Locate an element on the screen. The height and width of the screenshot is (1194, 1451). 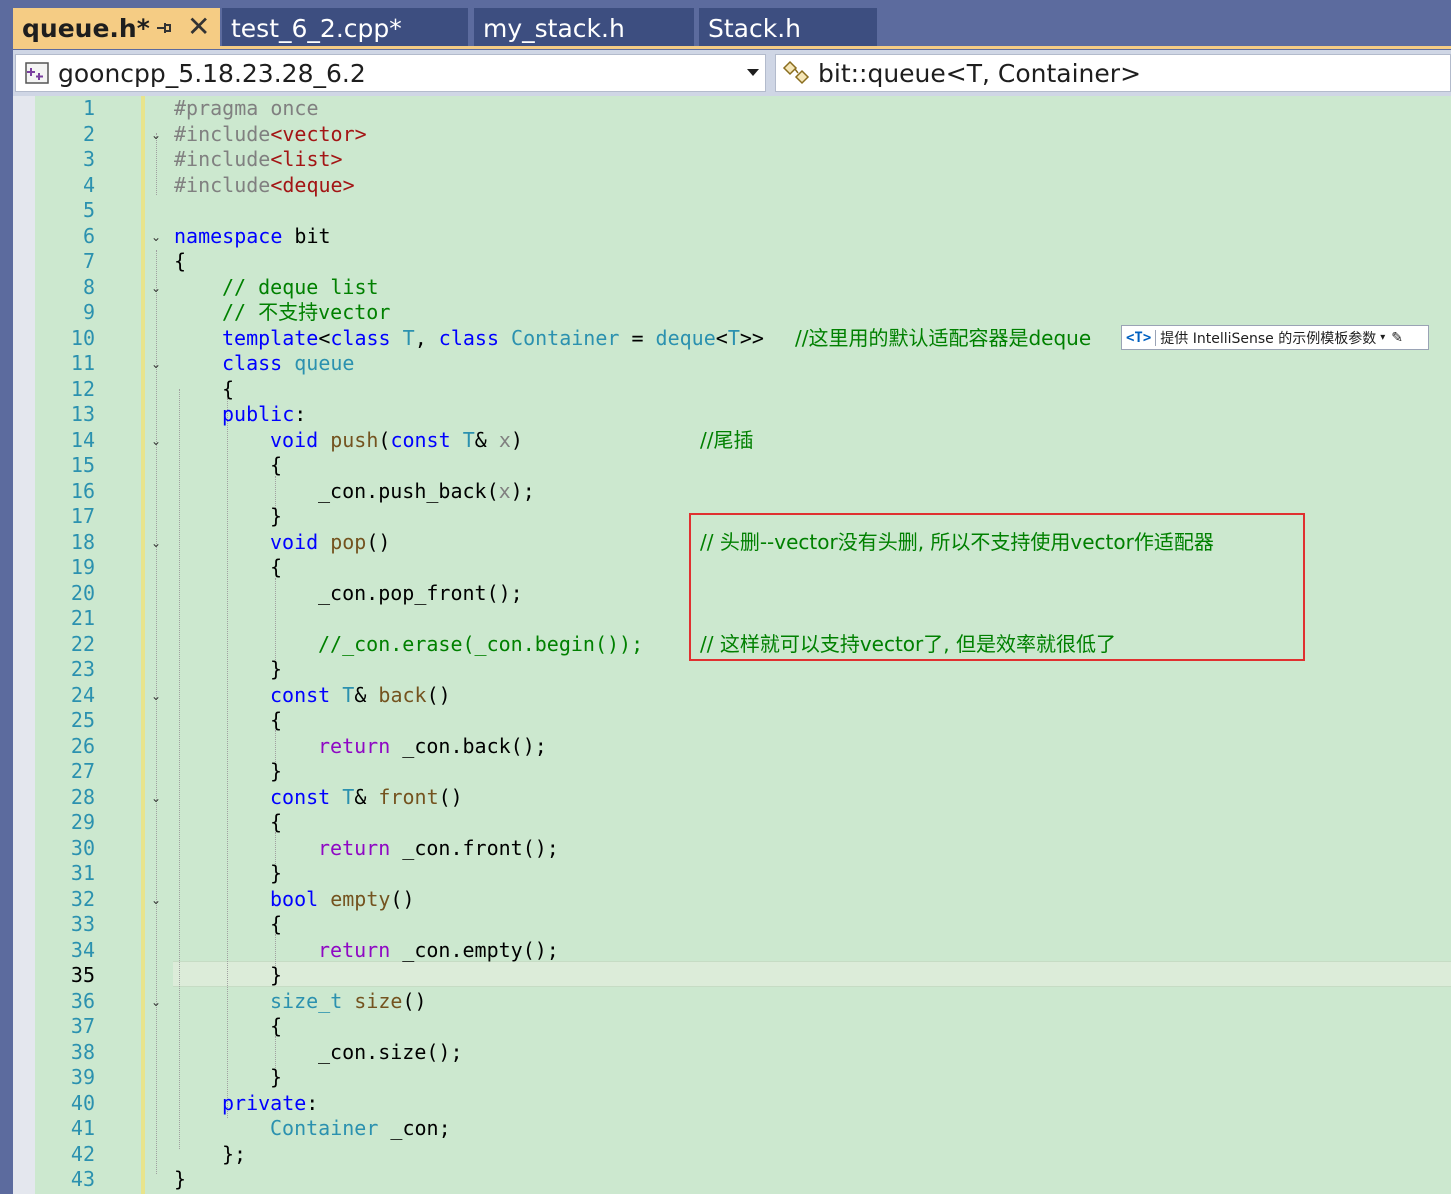
code-line: 28 ⌄ const T& front() is located at coordinates (743, 798).